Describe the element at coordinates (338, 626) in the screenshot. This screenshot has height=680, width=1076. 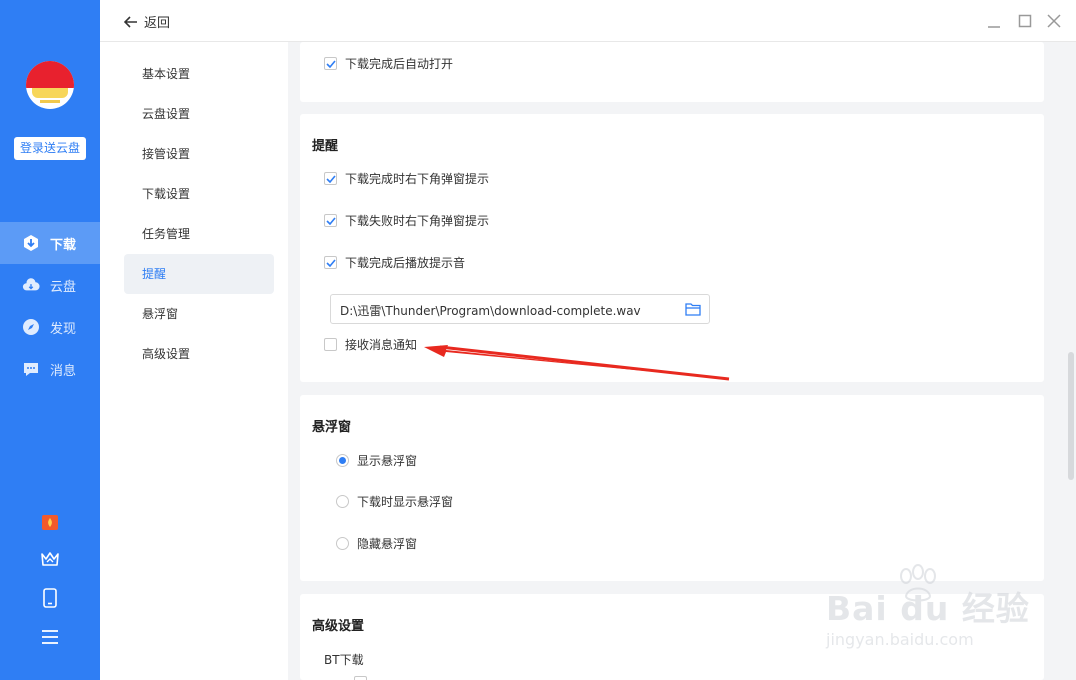
I see `advanced-settings-title: 高级设置` at that location.